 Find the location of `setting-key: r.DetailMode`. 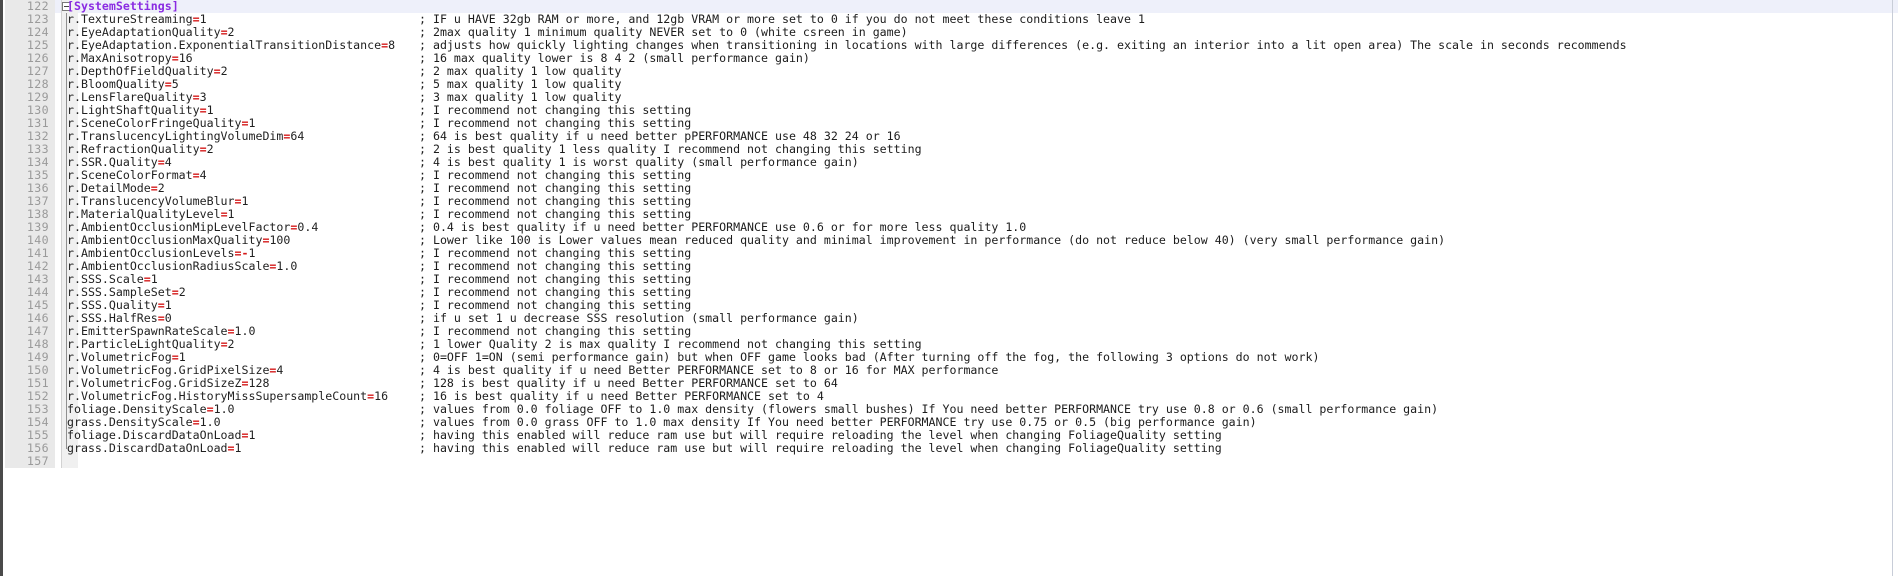

setting-key: r.DetailMode is located at coordinates (109, 188).